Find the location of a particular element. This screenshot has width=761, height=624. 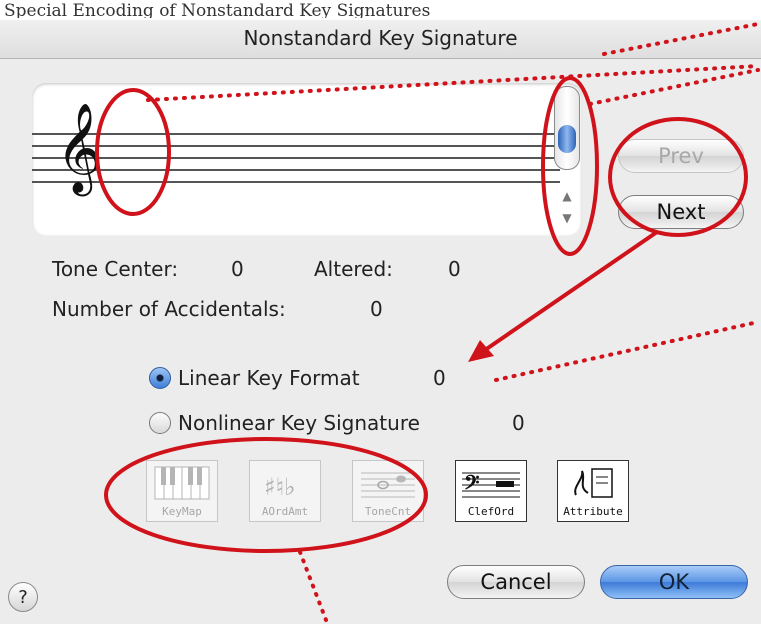

callout-arrow is located at coordinates (571, 291).